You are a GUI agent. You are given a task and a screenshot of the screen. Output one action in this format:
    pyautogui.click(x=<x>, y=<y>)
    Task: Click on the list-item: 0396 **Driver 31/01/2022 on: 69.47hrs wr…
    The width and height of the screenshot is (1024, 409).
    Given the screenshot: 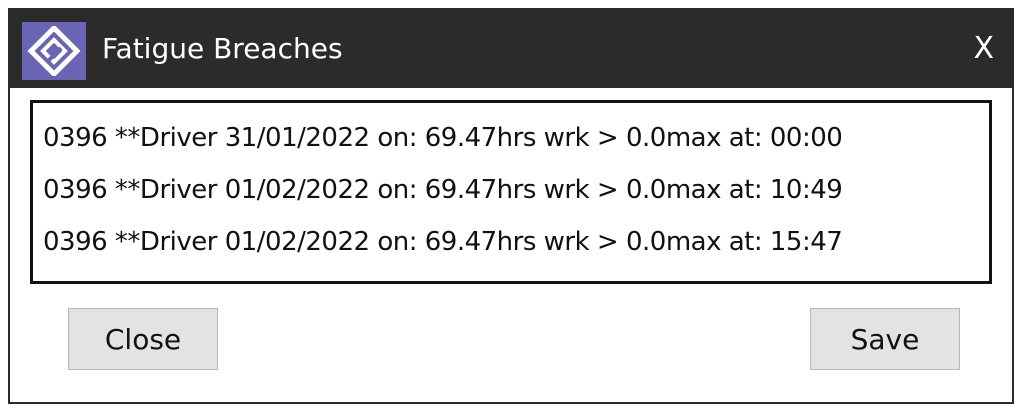 What is the action you would take?
    pyautogui.click(x=516, y=145)
    